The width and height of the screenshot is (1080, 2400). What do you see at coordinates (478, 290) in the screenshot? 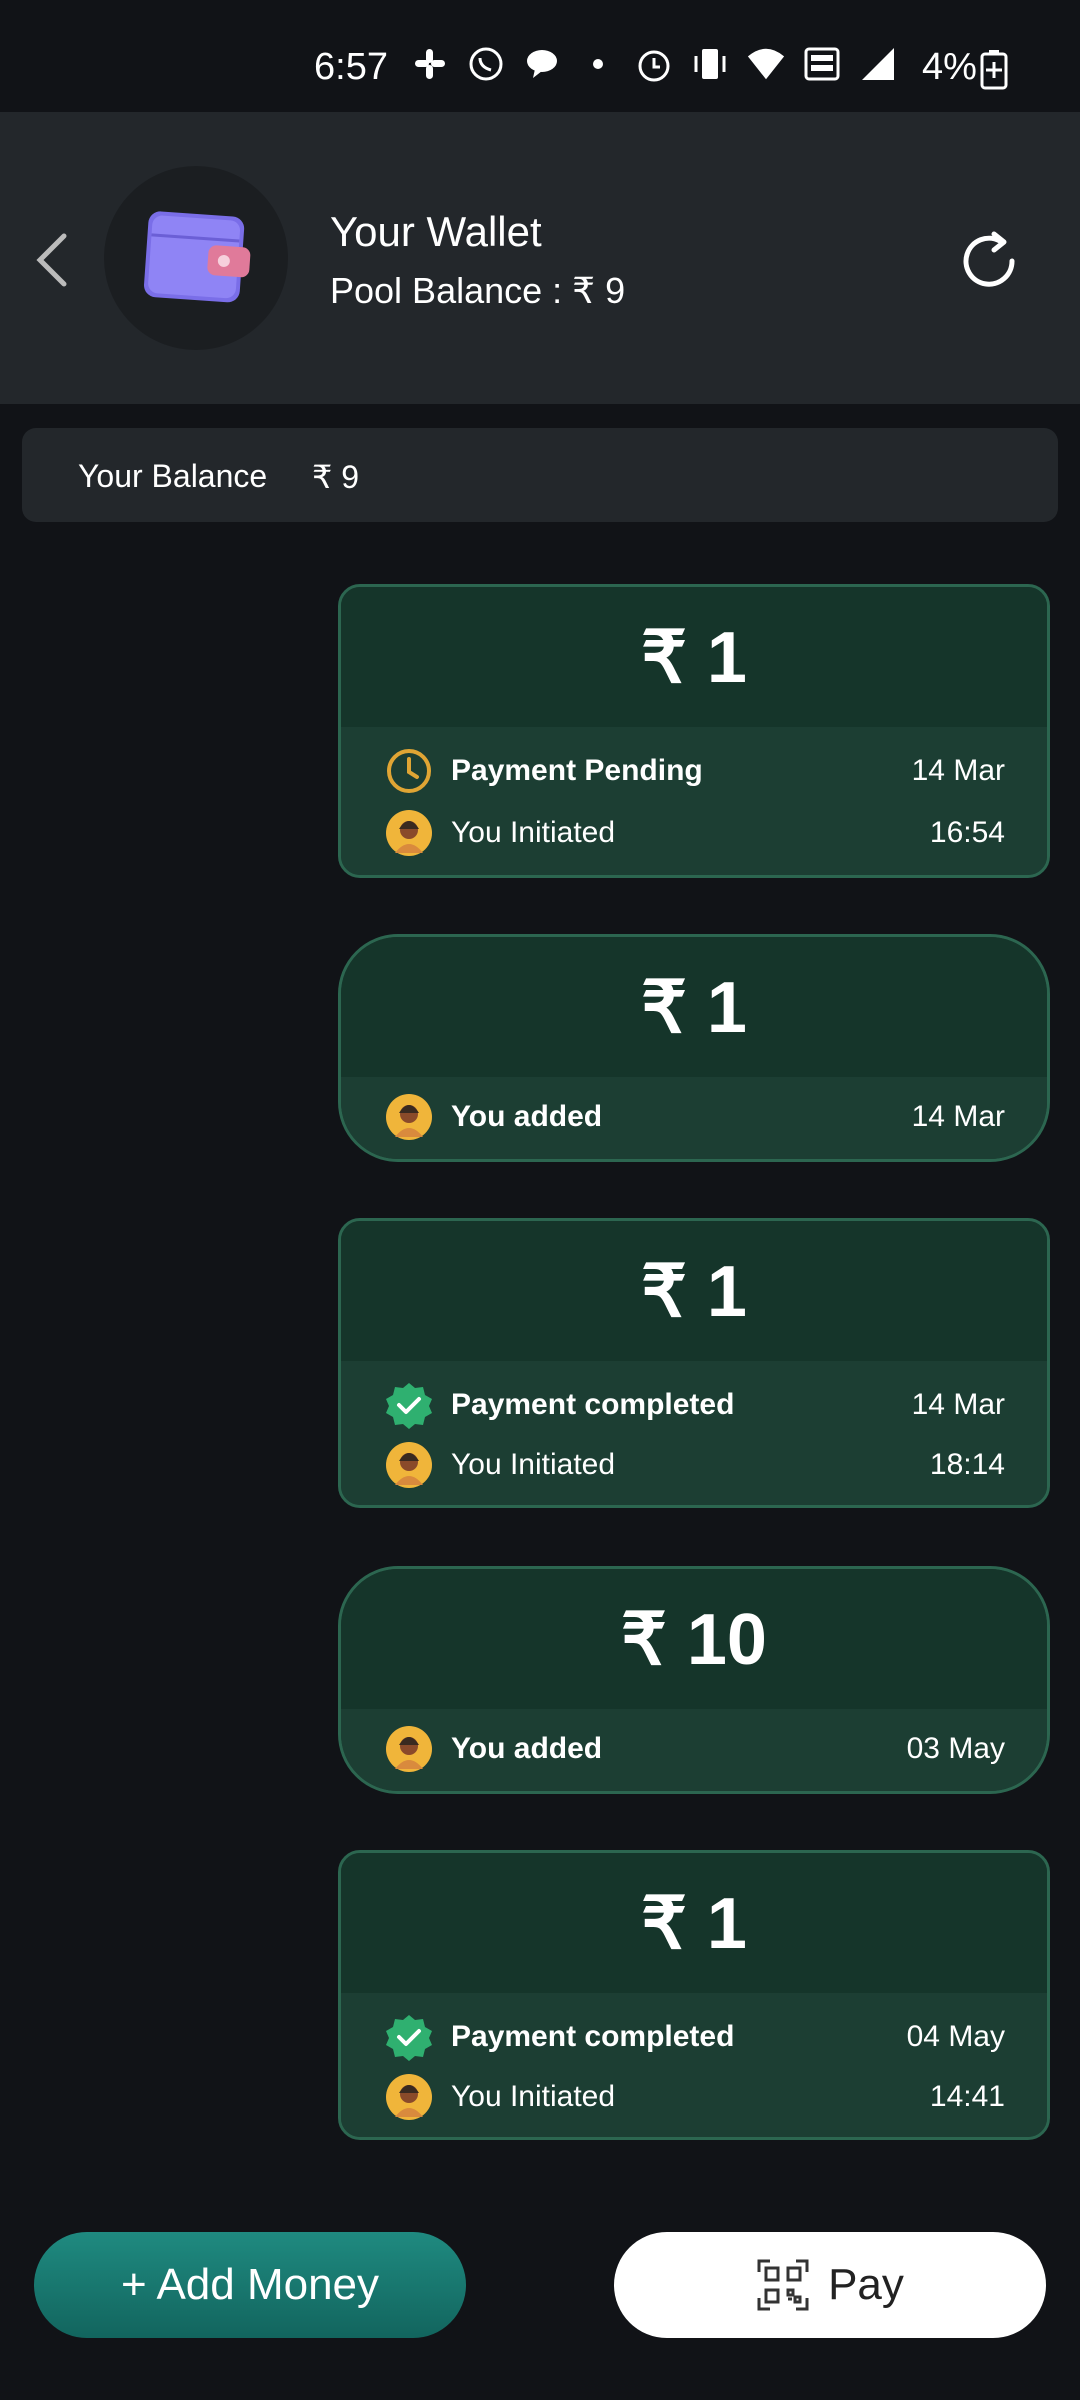
I see `pool-balance: Pool Balance : ₹ 9` at bounding box center [478, 290].